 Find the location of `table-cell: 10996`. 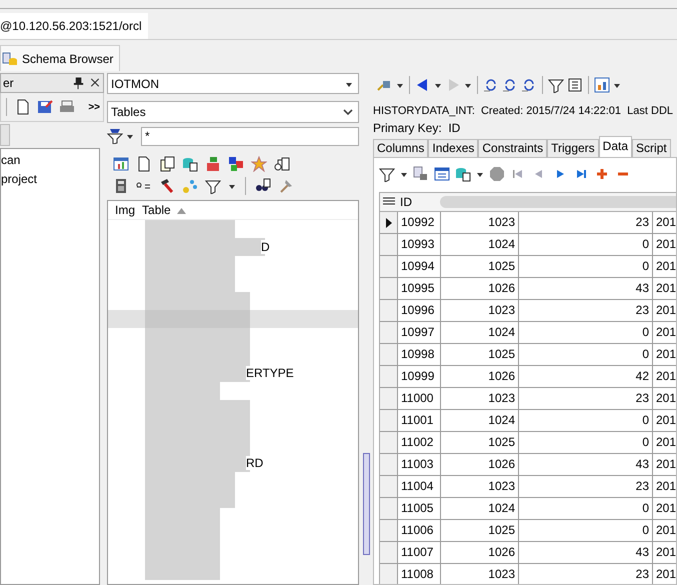

table-cell: 10996 is located at coordinates (419, 310).